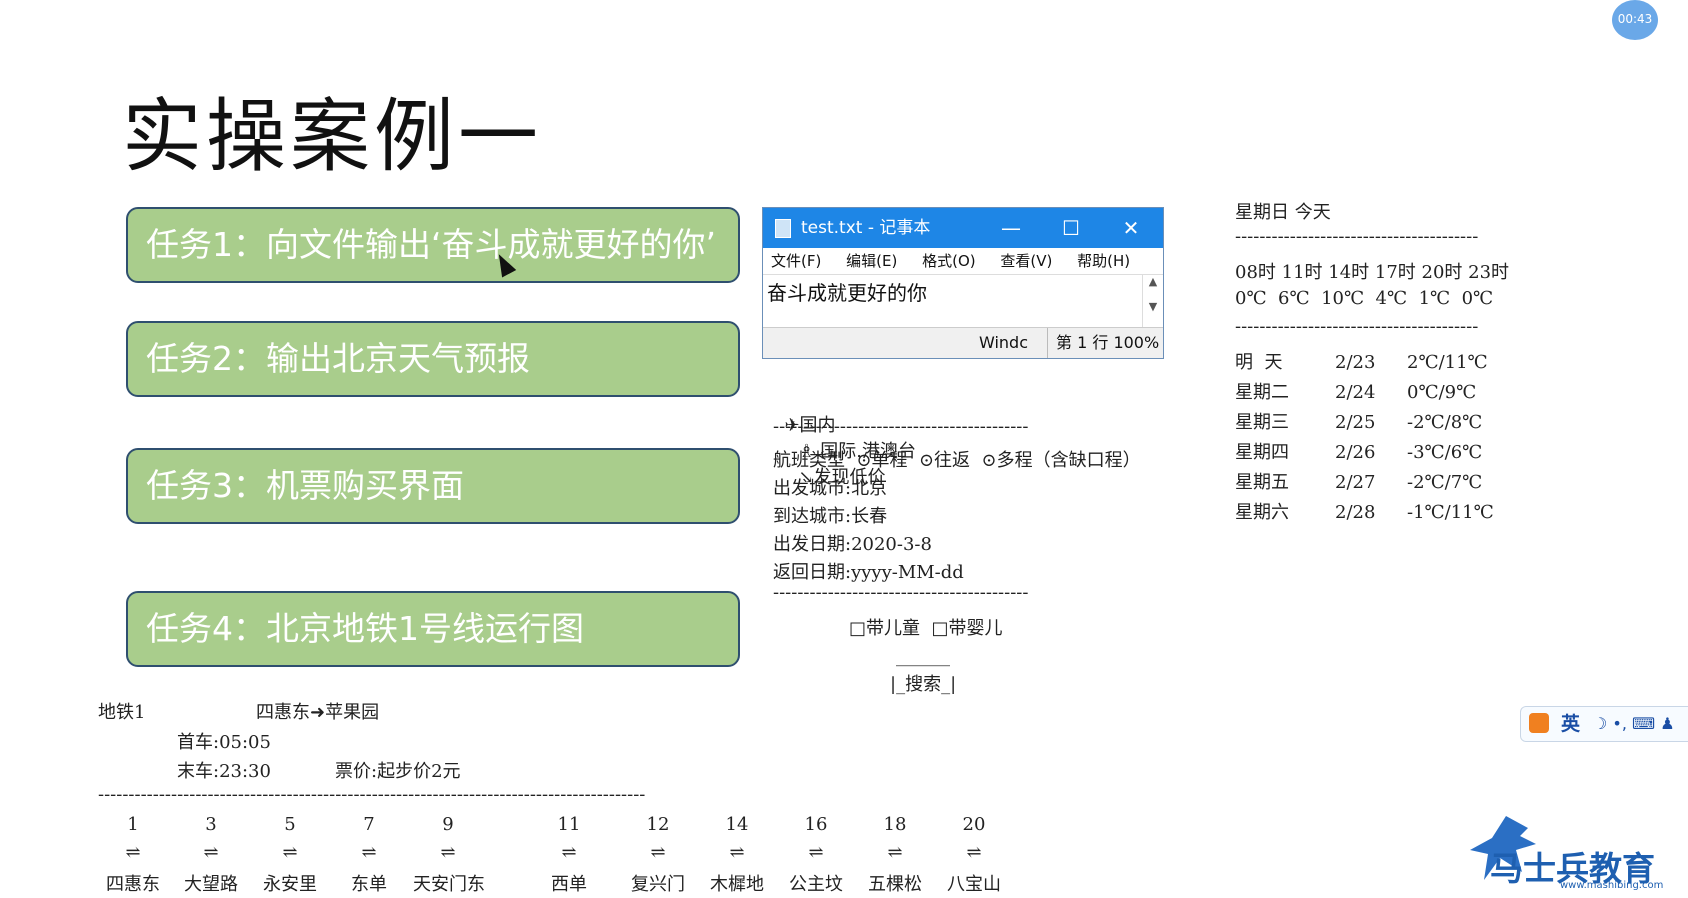  Describe the element at coordinates (871, 261) in the screenshot. I see `menu-edit: 编辑(E)` at that location.